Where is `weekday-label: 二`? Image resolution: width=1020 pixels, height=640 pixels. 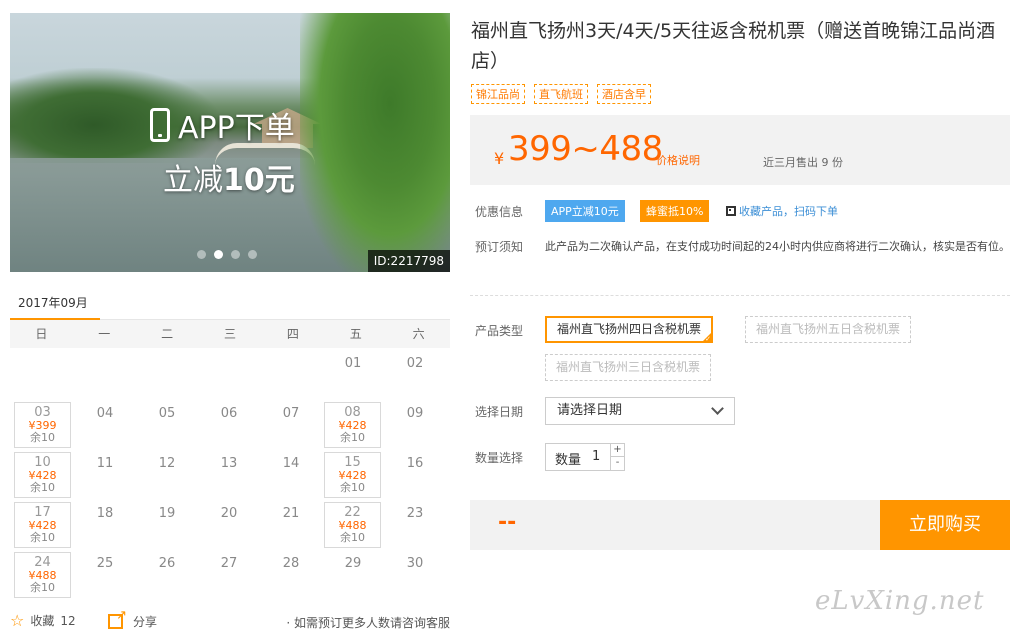
weekday-label: 二 is located at coordinates (167, 334).